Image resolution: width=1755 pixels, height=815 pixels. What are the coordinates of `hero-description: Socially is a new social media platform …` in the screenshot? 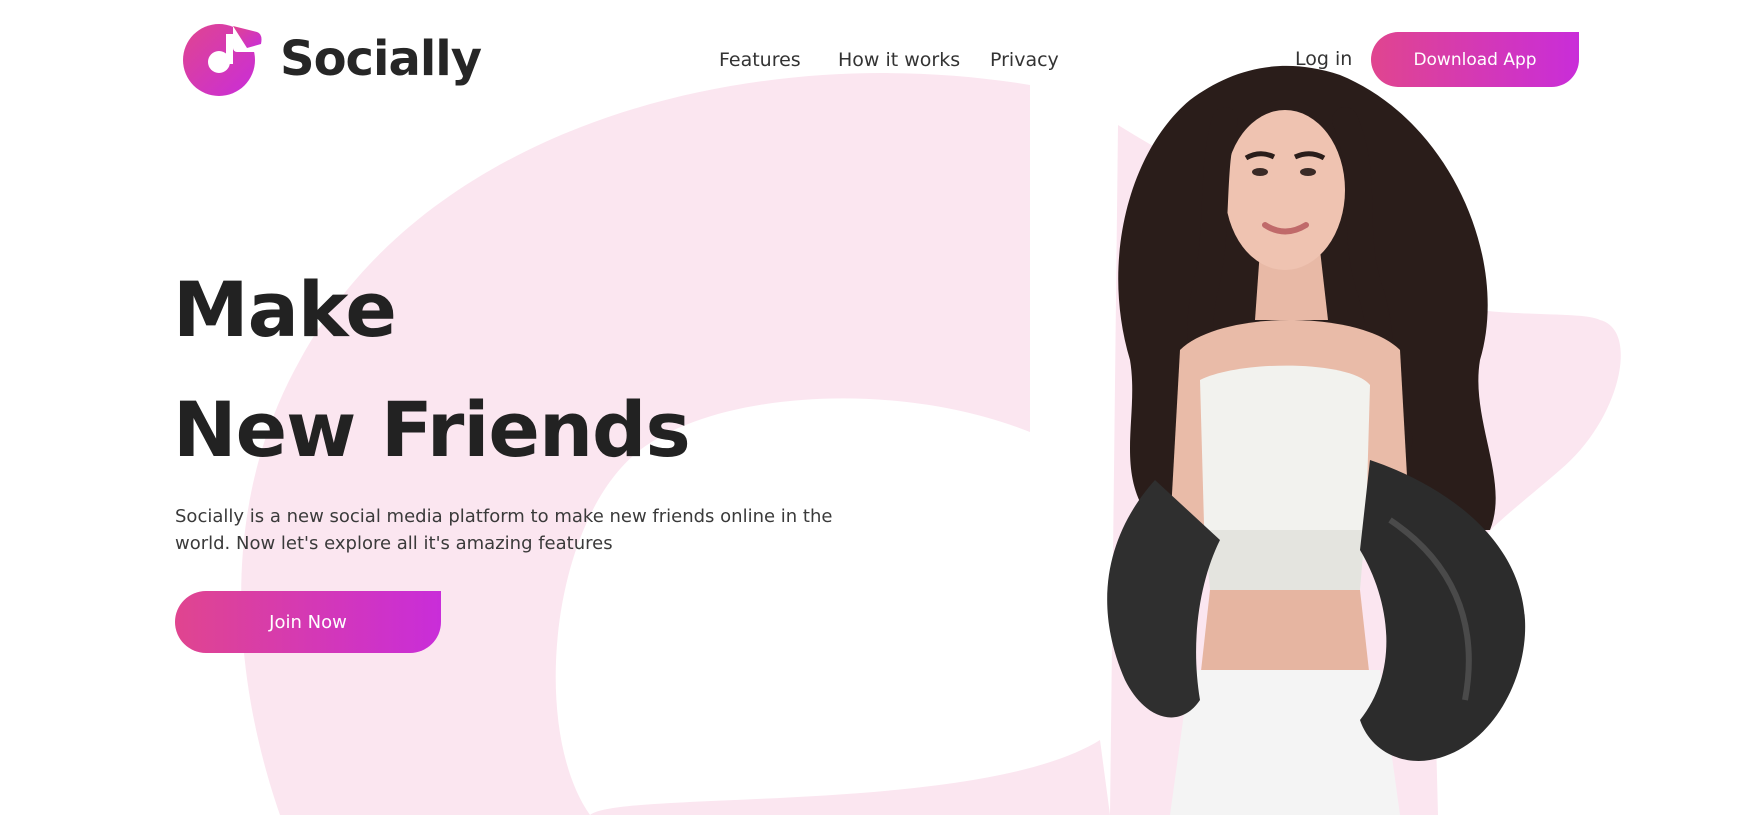 It's located at (504, 530).